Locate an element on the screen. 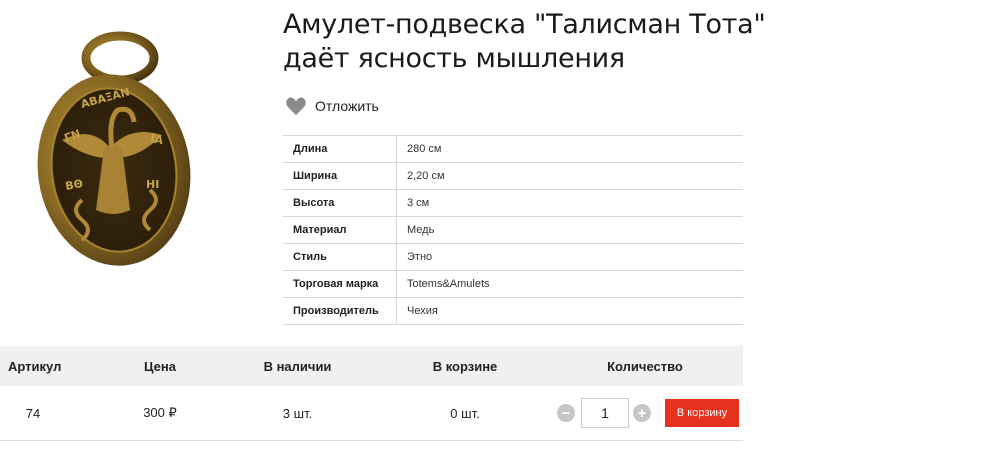  quantity-stepper: − + В корзину is located at coordinates (648, 413).